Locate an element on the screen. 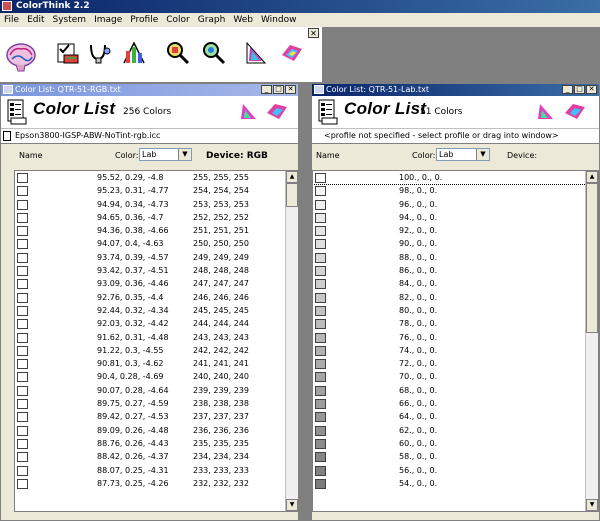 Image resolution: width=600 pixels, height=521 pixels. list-item: 95.23, 0.31, -4.77 254, 254, 254 is located at coordinates (156, 190).